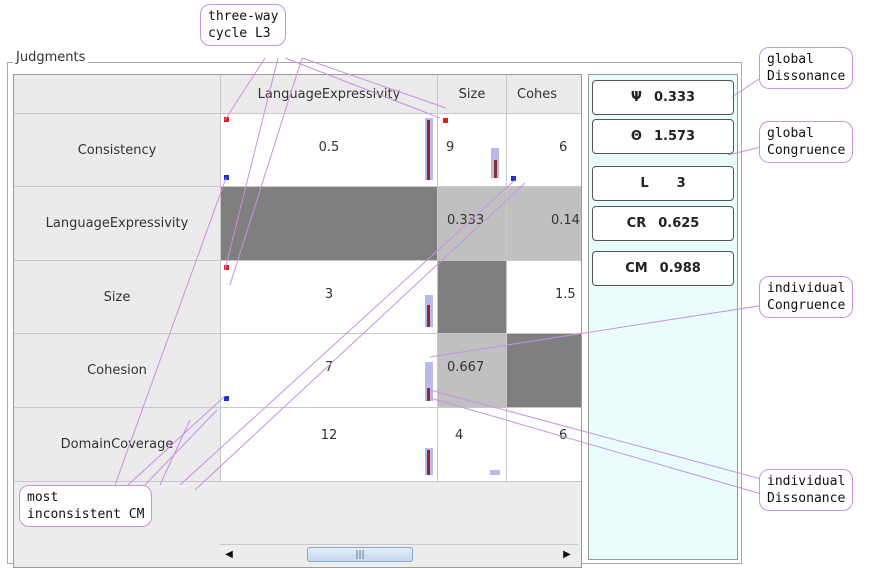  What do you see at coordinates (243, 25) in the screenshot?
I see `three-way-cycle-callout: three-way cycle L3` at bounding box center [243, 25].